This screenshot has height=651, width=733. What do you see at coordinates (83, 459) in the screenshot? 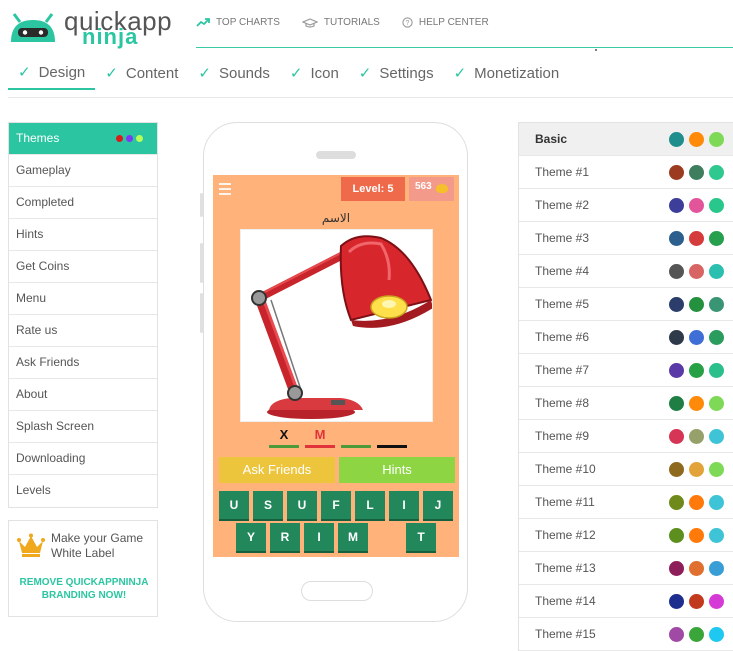
I see `sidebar-item-downloading: Downloading` at bounding box center [83, 459].